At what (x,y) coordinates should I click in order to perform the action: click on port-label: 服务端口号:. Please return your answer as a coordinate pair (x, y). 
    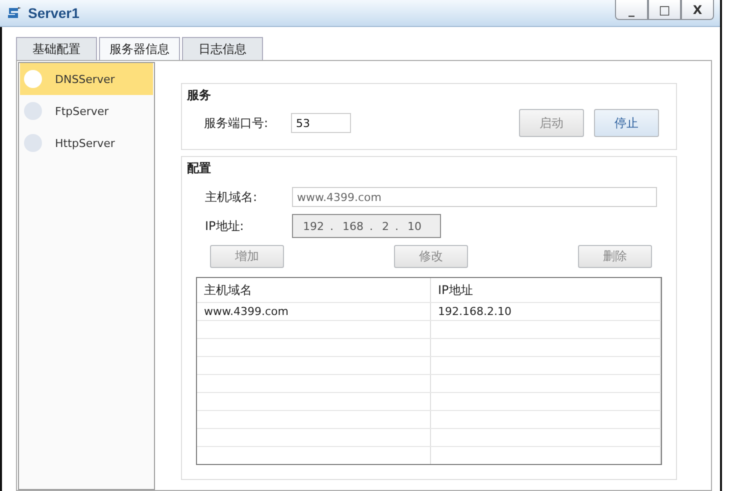
    Looking at the image, I should click on (237, 123).